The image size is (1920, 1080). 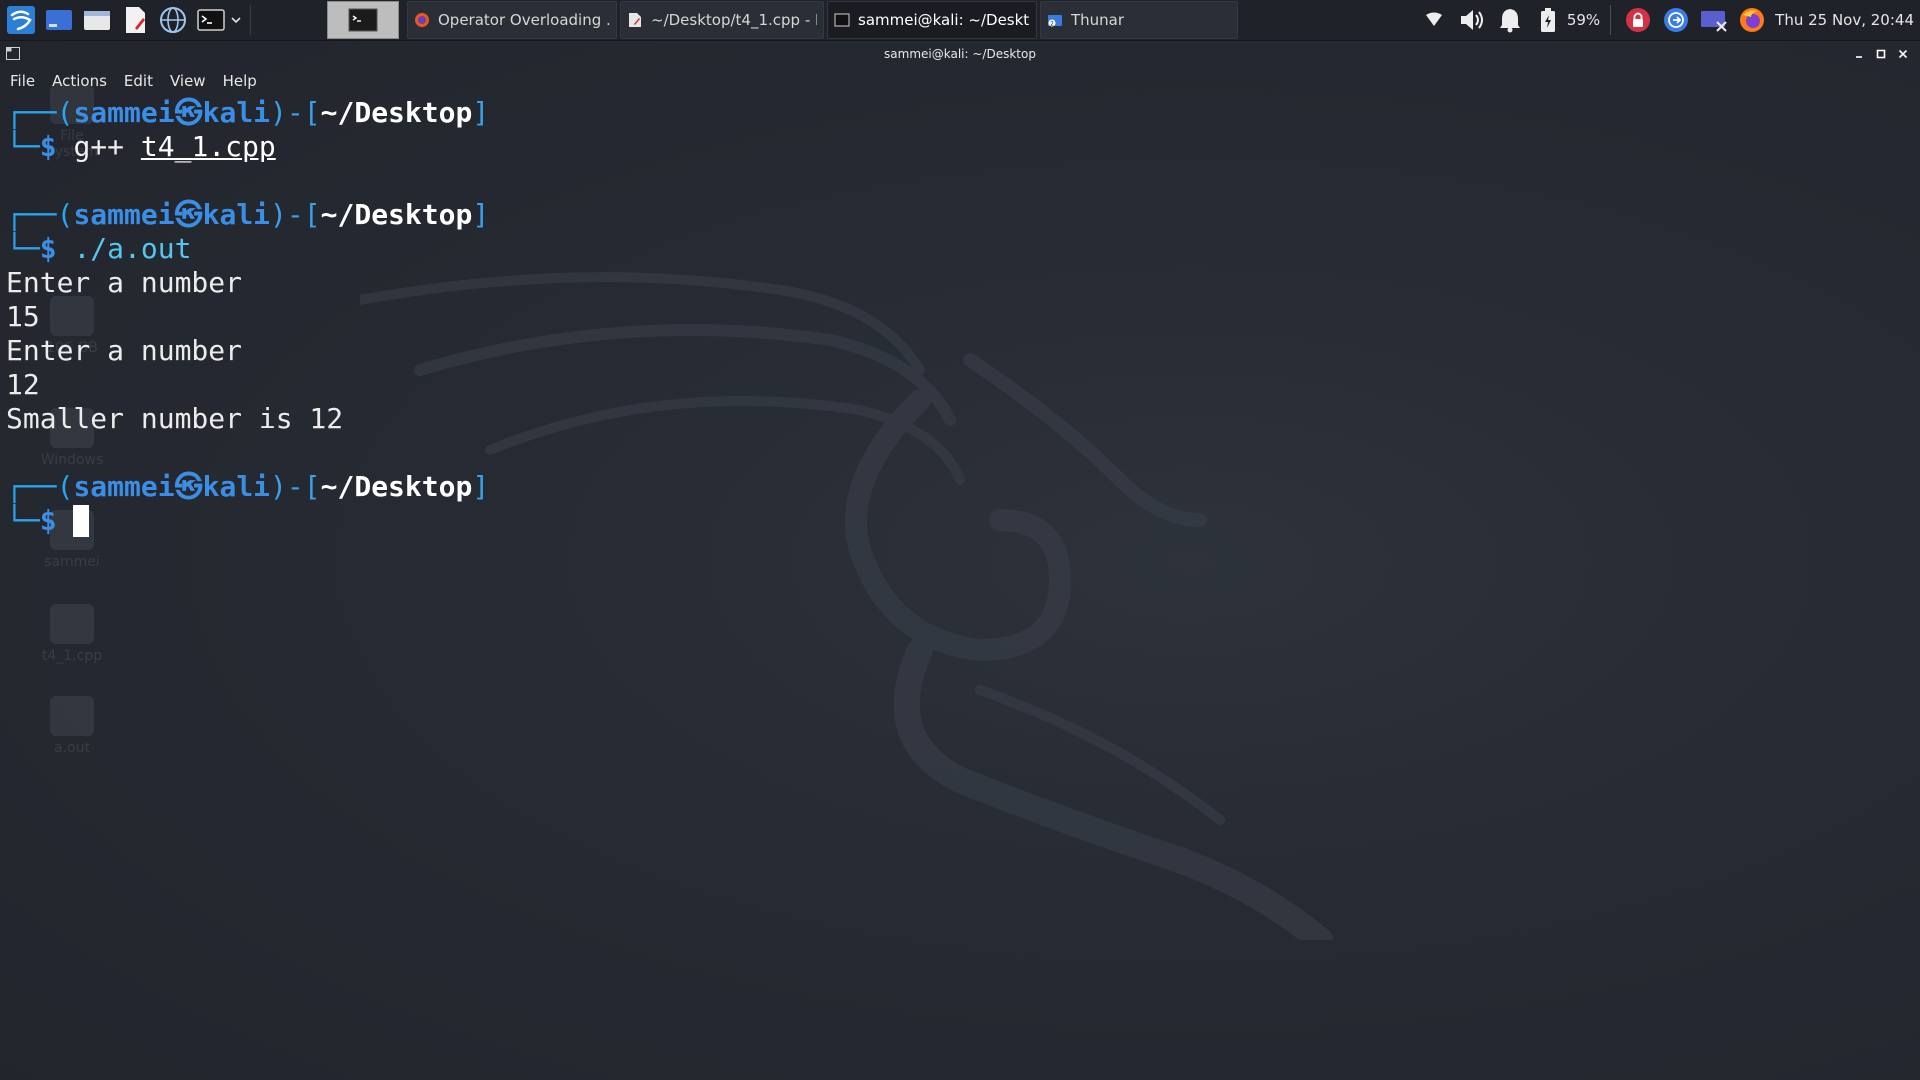 I want to click on lock-icon, so click(x=1638, y=20).